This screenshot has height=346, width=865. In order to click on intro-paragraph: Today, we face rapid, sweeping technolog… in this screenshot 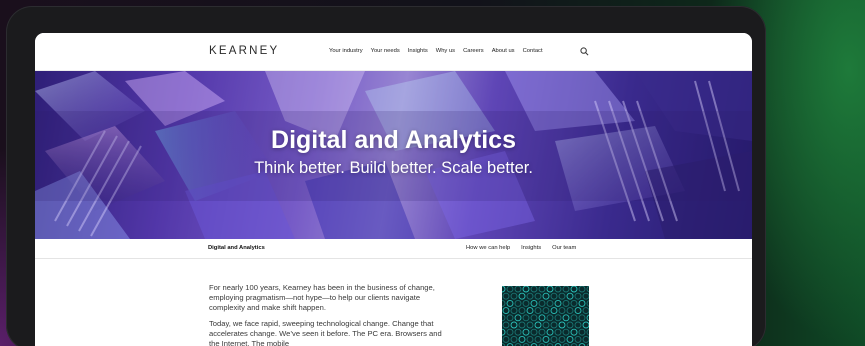, I will do `click(325, 332)`.